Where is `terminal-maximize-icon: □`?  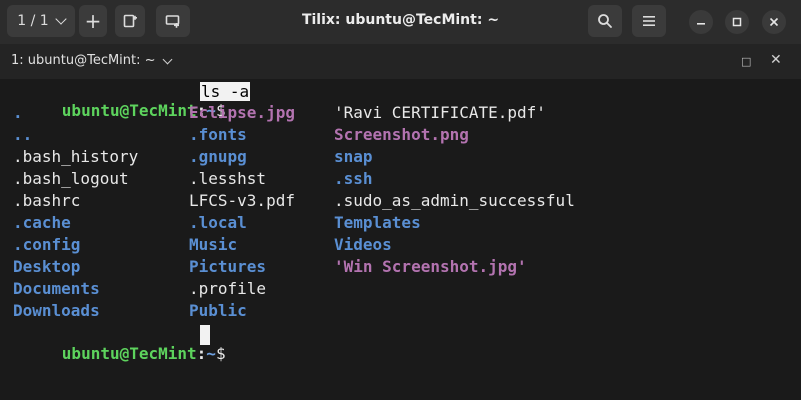 terminal-maximize-icon: □ is located at coordinates (746, 61).